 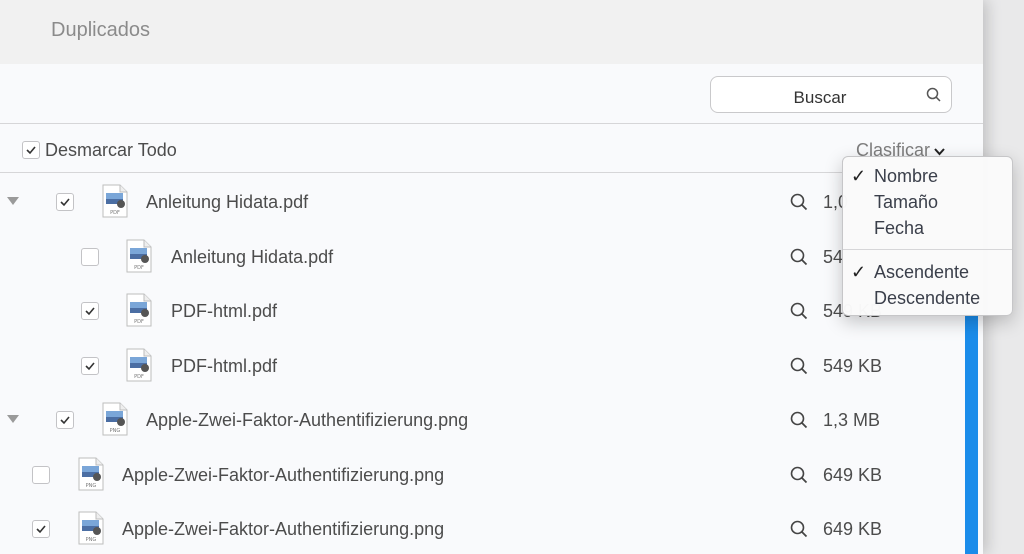 I want to click on unmark-all-checkbox, so click(x=31, y=150).